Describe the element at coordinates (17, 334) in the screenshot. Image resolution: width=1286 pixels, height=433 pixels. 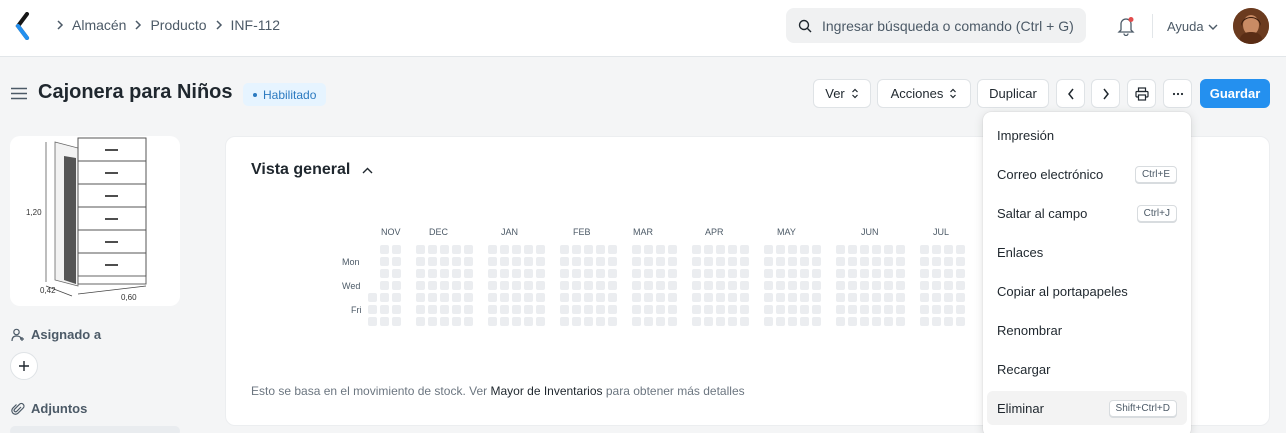
I see `user-add-icon` at that location.